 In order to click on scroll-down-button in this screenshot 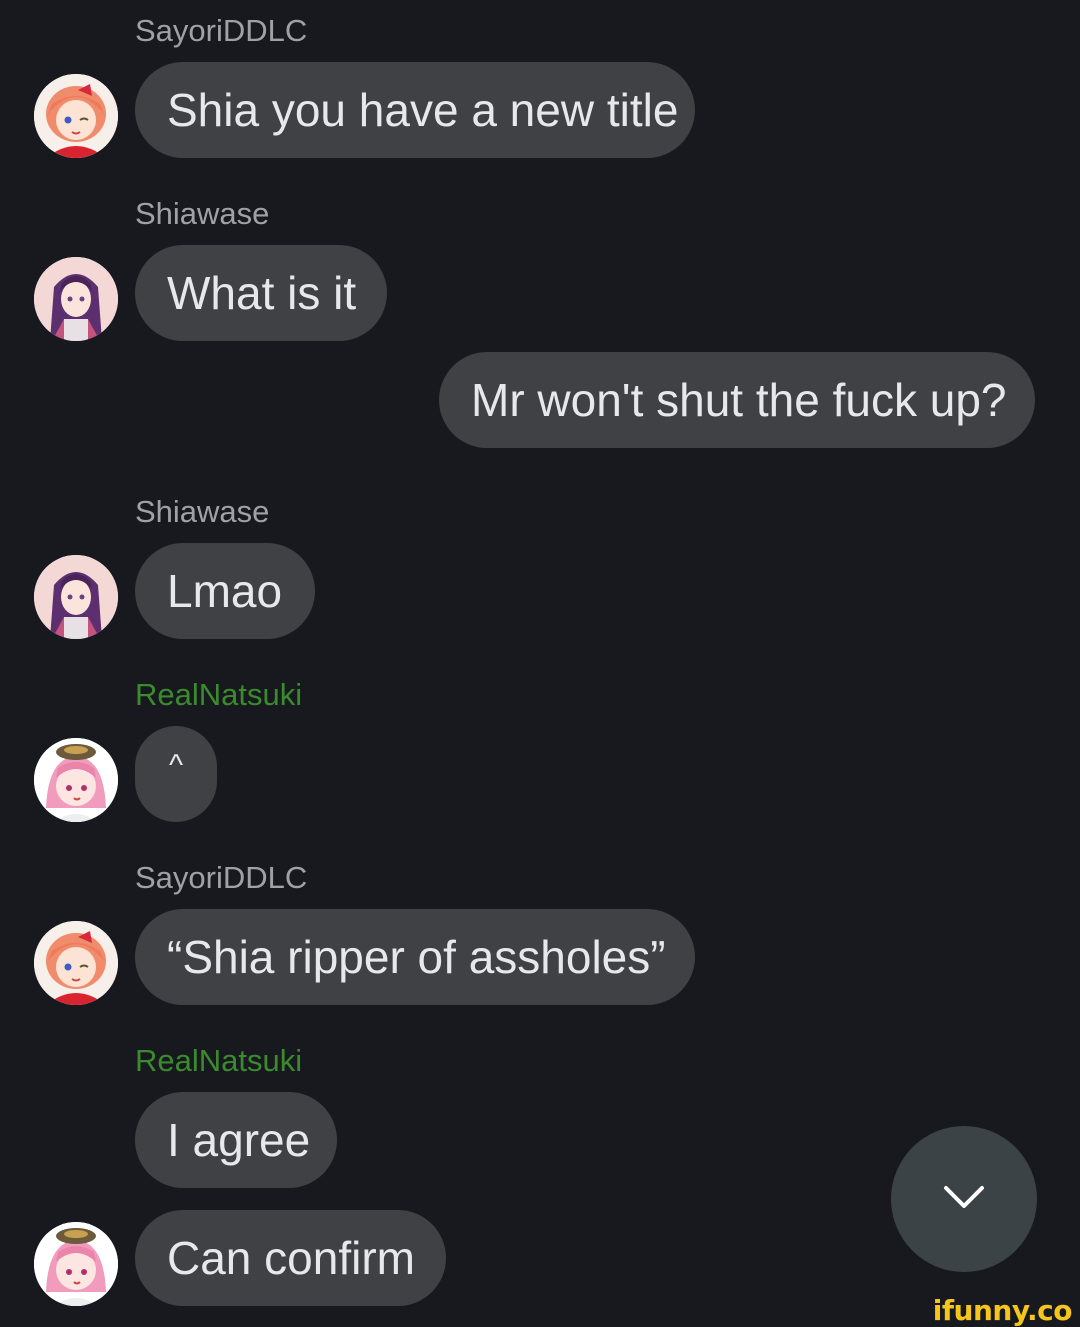, I will do `click(964, 1199)`.